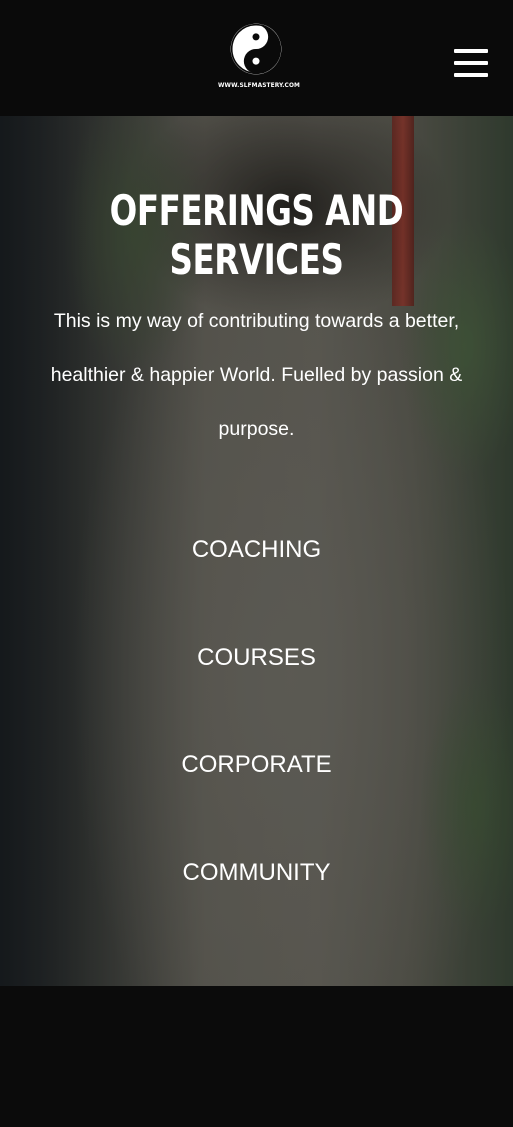 The image size is (513, 1127). I want to click on hamburger-menu-button, so click(472, 65).